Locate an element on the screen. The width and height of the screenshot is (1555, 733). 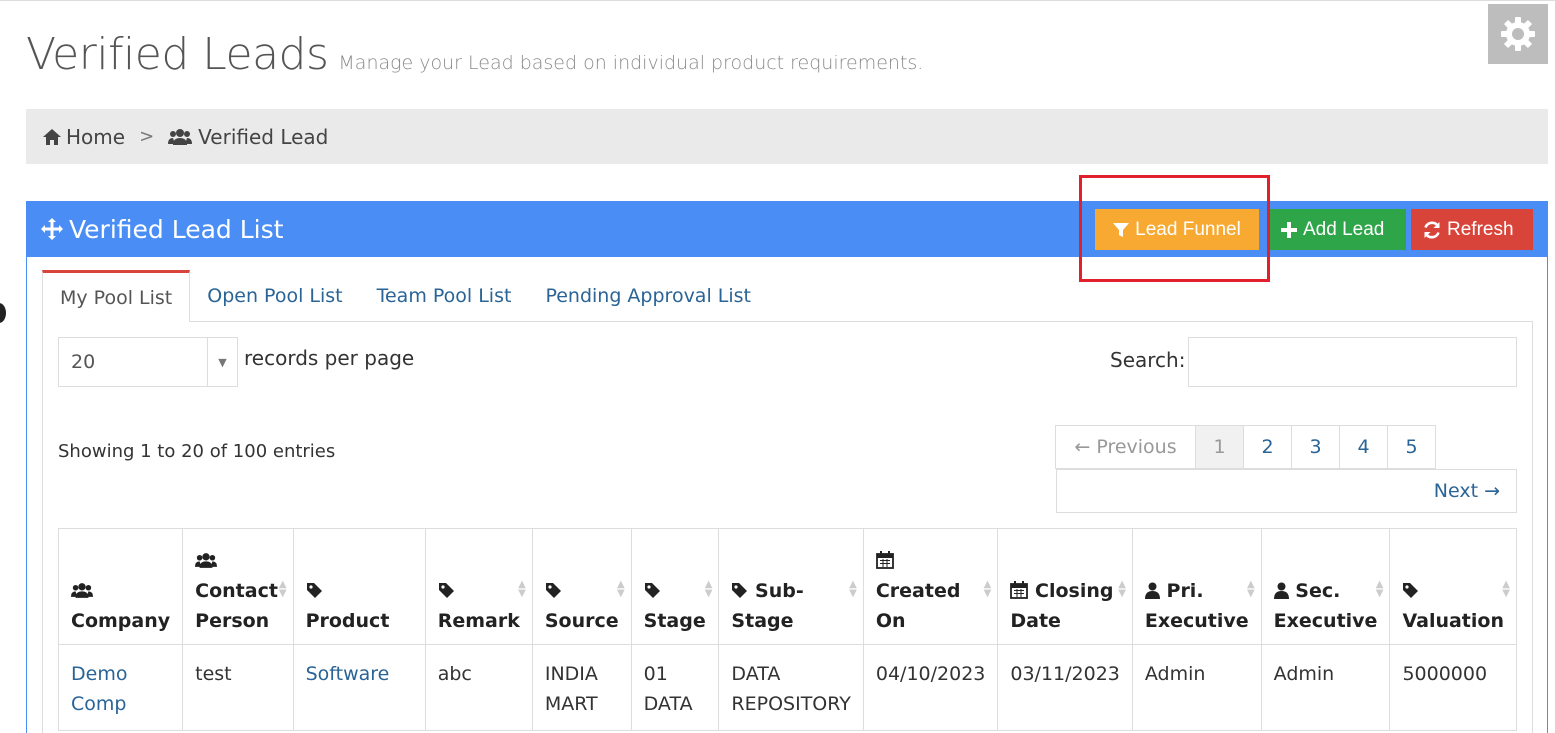
tab-open-pool-list: Open Pool List is located at coordinates (274, 295).